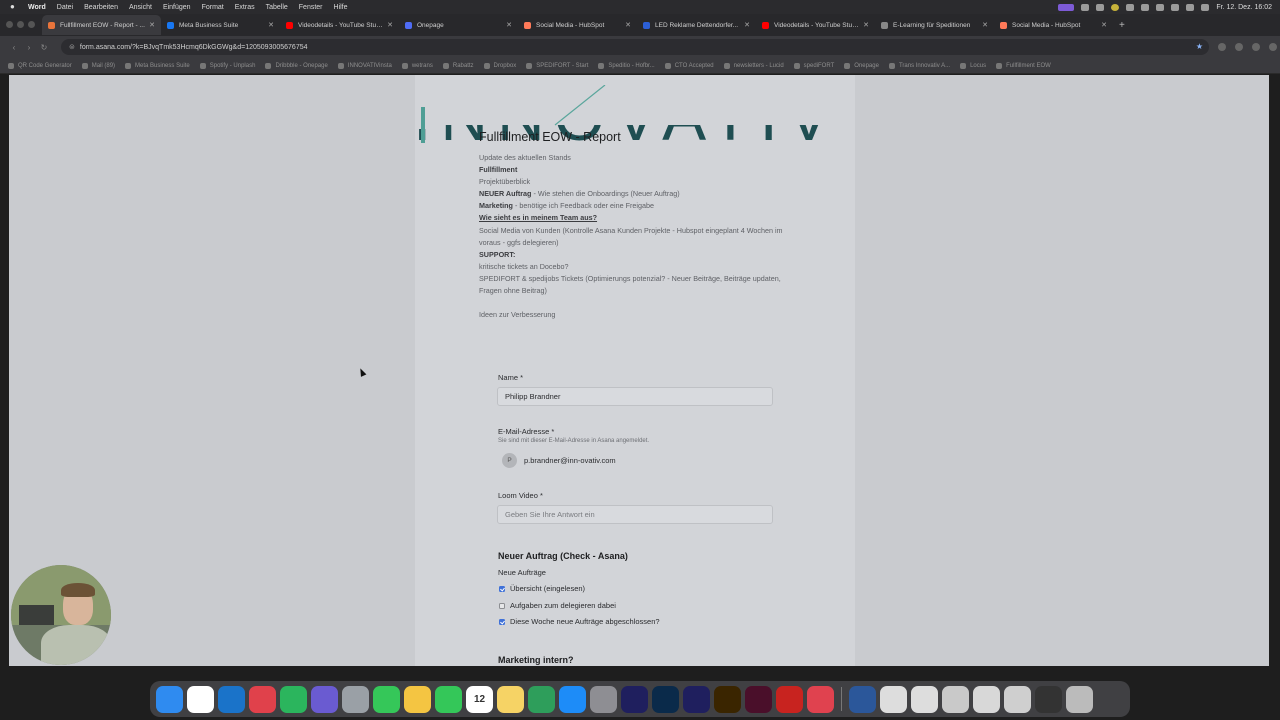 The image size is (1280, 720). I want to click on browser-tab: Onepage ✕, so click(458, 25).